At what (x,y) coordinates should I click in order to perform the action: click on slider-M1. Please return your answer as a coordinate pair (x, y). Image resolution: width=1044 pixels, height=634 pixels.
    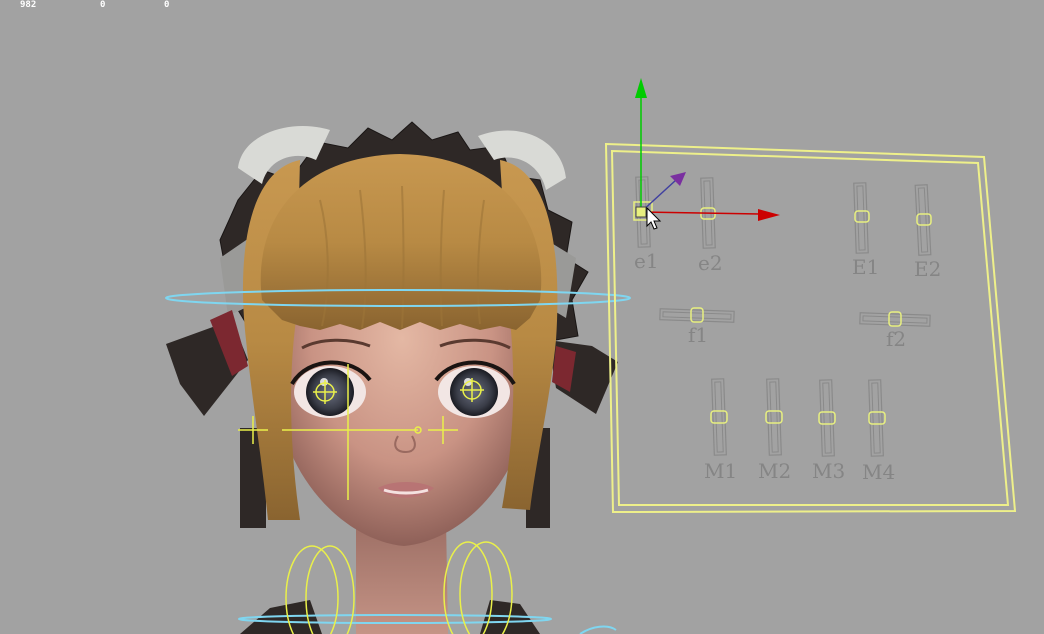
    Looking at the image, I should click on (719, 417).